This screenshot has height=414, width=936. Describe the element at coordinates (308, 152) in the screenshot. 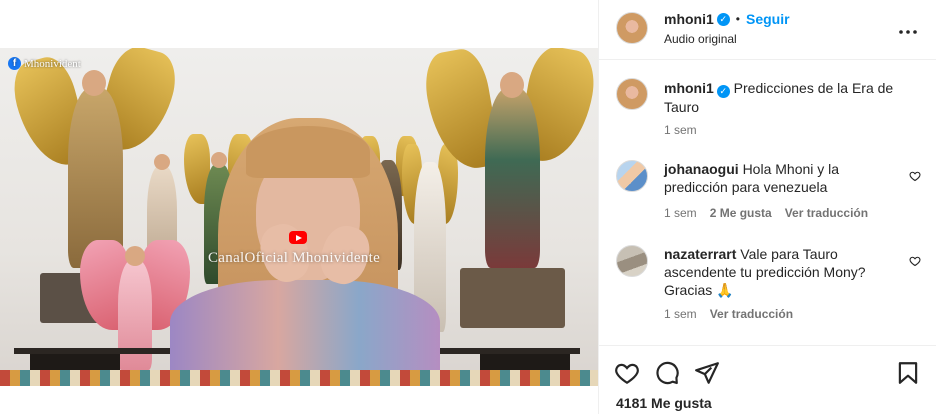

I see `presenter-bangs` at that location.